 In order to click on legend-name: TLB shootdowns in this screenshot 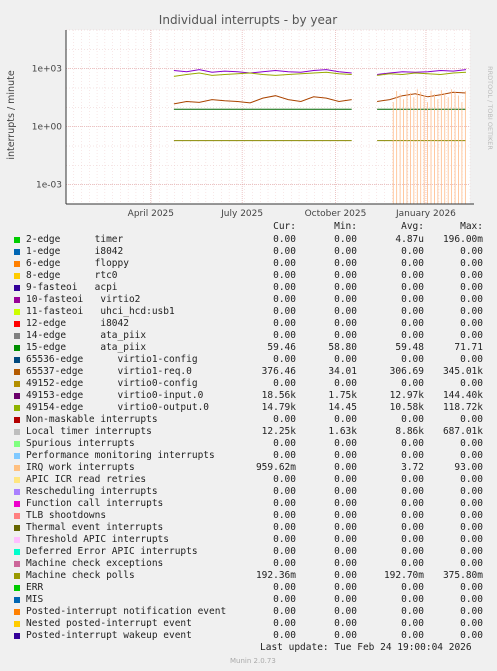, I will do `click(66, 515)`.